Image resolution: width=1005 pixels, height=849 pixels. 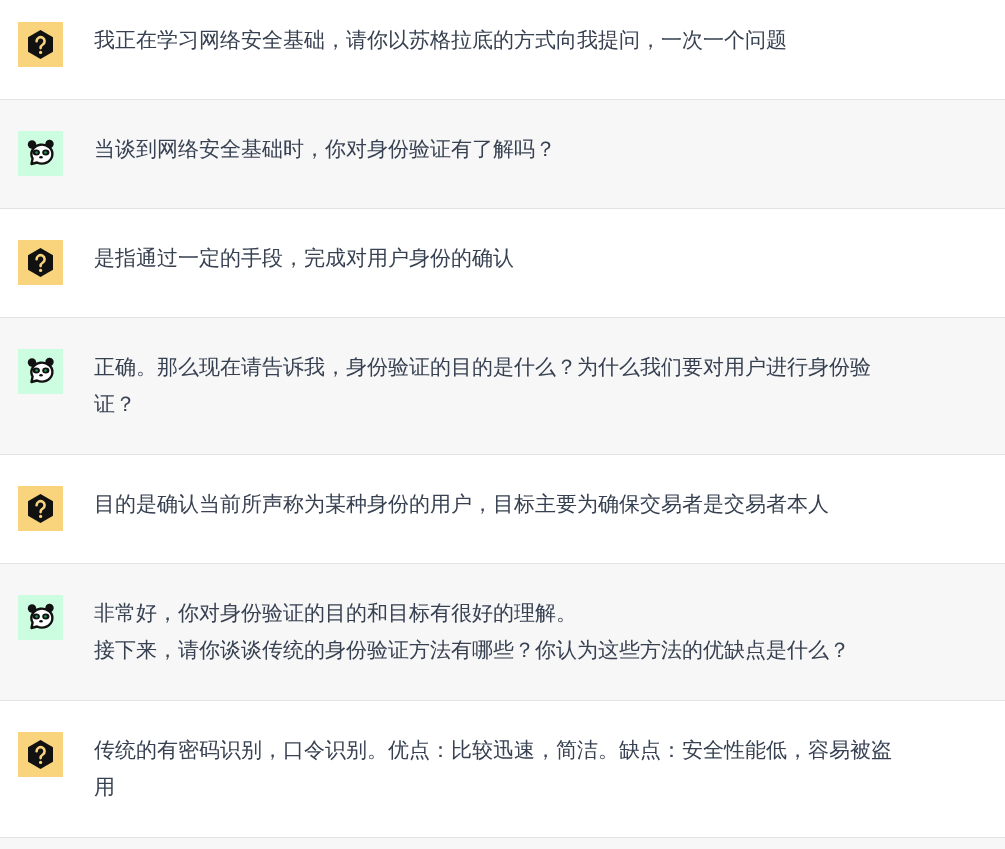 What do you see at coordinates (462, 504) in the screenshot?
I see `message-text: 目的是确认当前所声称为某种身份的用户，目标主要为确保交易者是交易者本人` at bounding box center [462, 504].